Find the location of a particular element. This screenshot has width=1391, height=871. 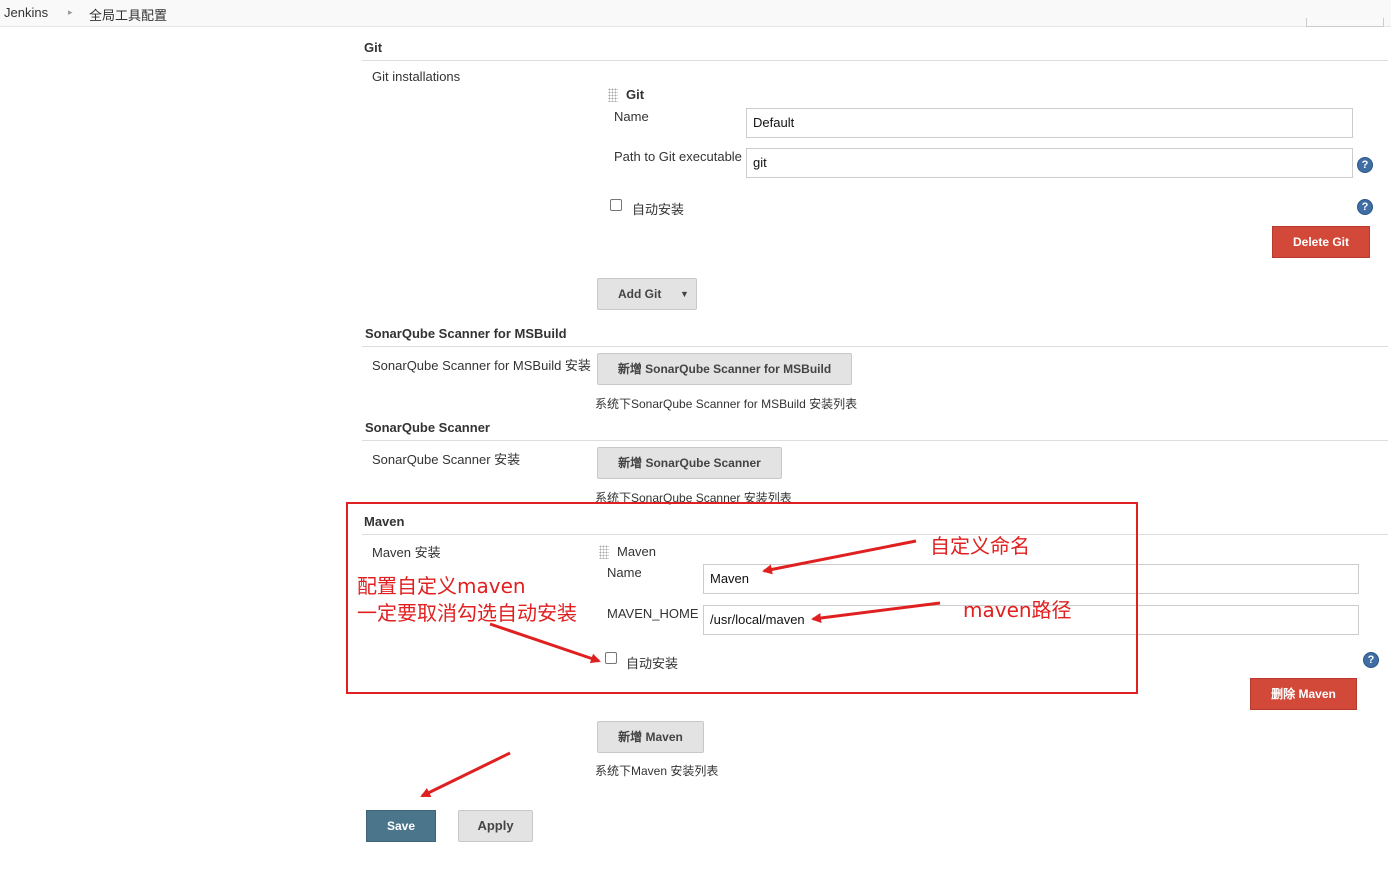

arrow-to-maven-name is located at coordinates (839, 557).